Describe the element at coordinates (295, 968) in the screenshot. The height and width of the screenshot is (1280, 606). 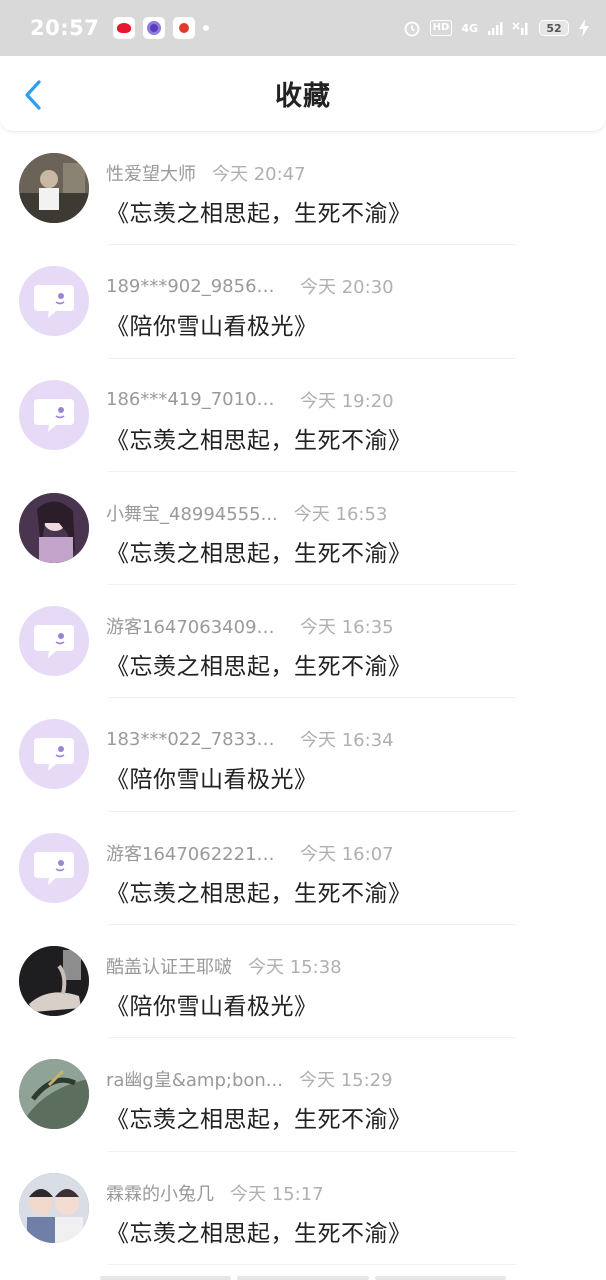
I see `timestamp: 今天 15:38` at that location.